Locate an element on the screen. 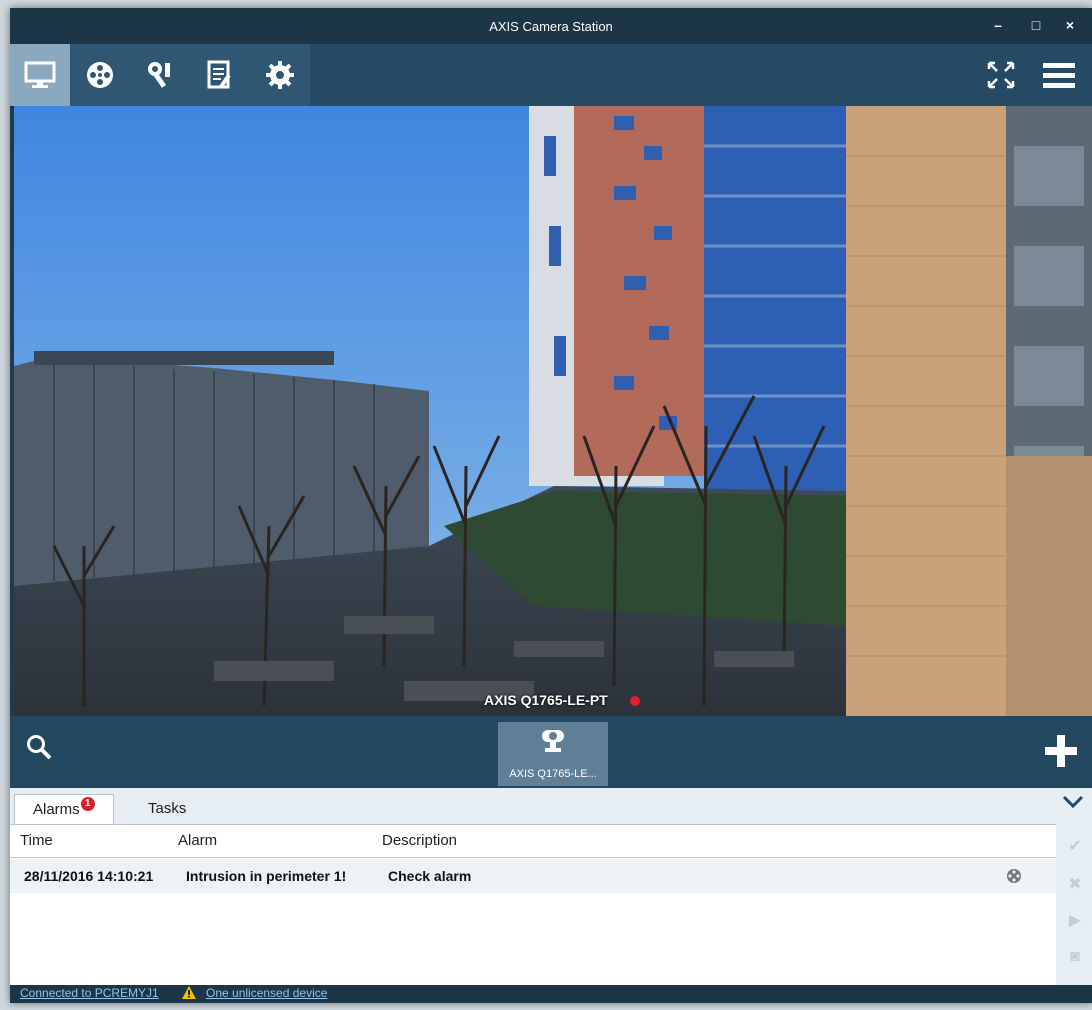 Image resolution: width=1092 pixels, height=1010 pixels. alarm-count-badge: 1 is located at coordinates (87, 804).